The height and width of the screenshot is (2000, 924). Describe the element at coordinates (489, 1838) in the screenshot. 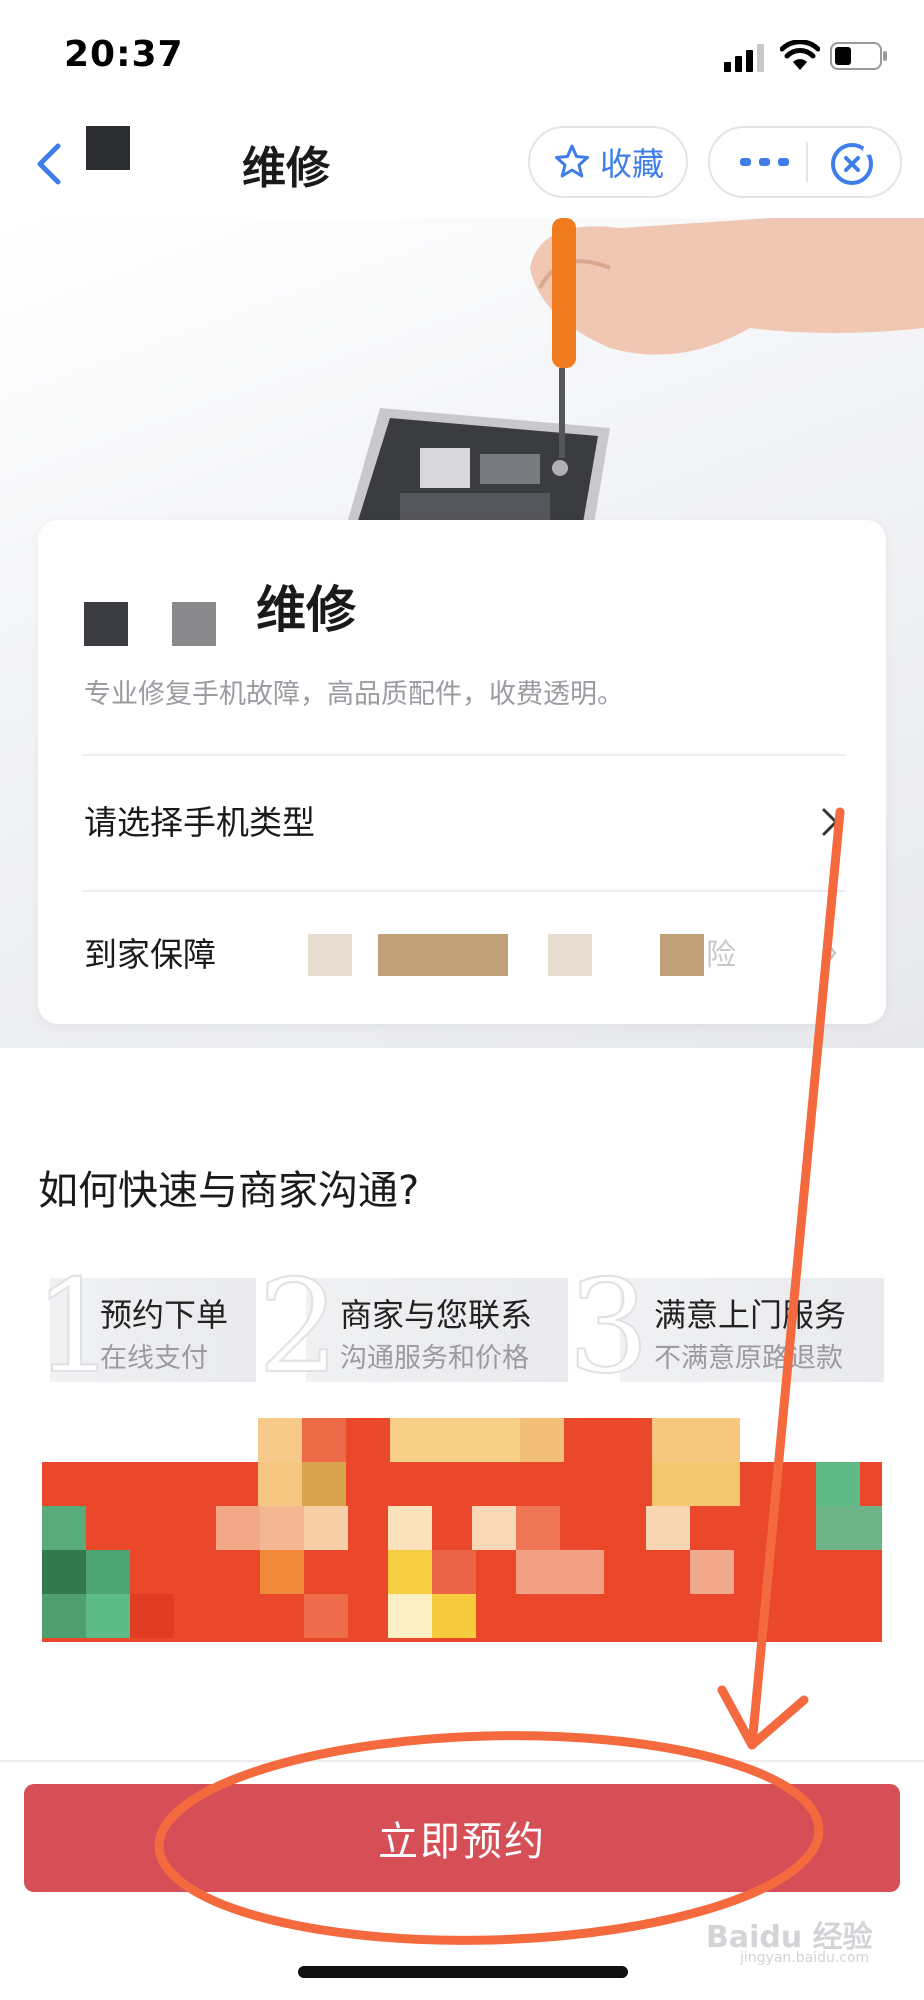

I see `annotation-ellipse` at that location.